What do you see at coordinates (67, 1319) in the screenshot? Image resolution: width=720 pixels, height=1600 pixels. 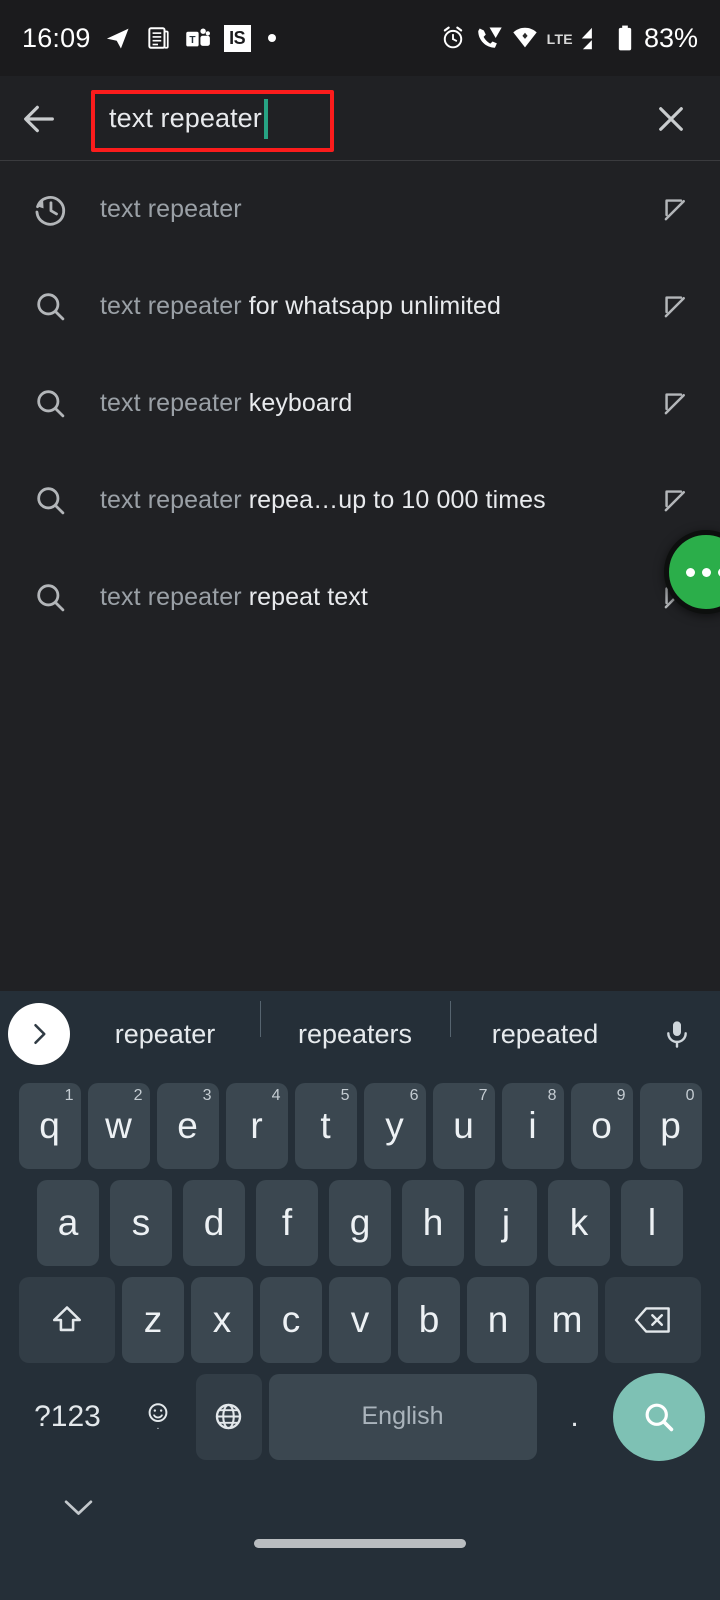 I see `shift-key` at bounding box center [67, 1319].